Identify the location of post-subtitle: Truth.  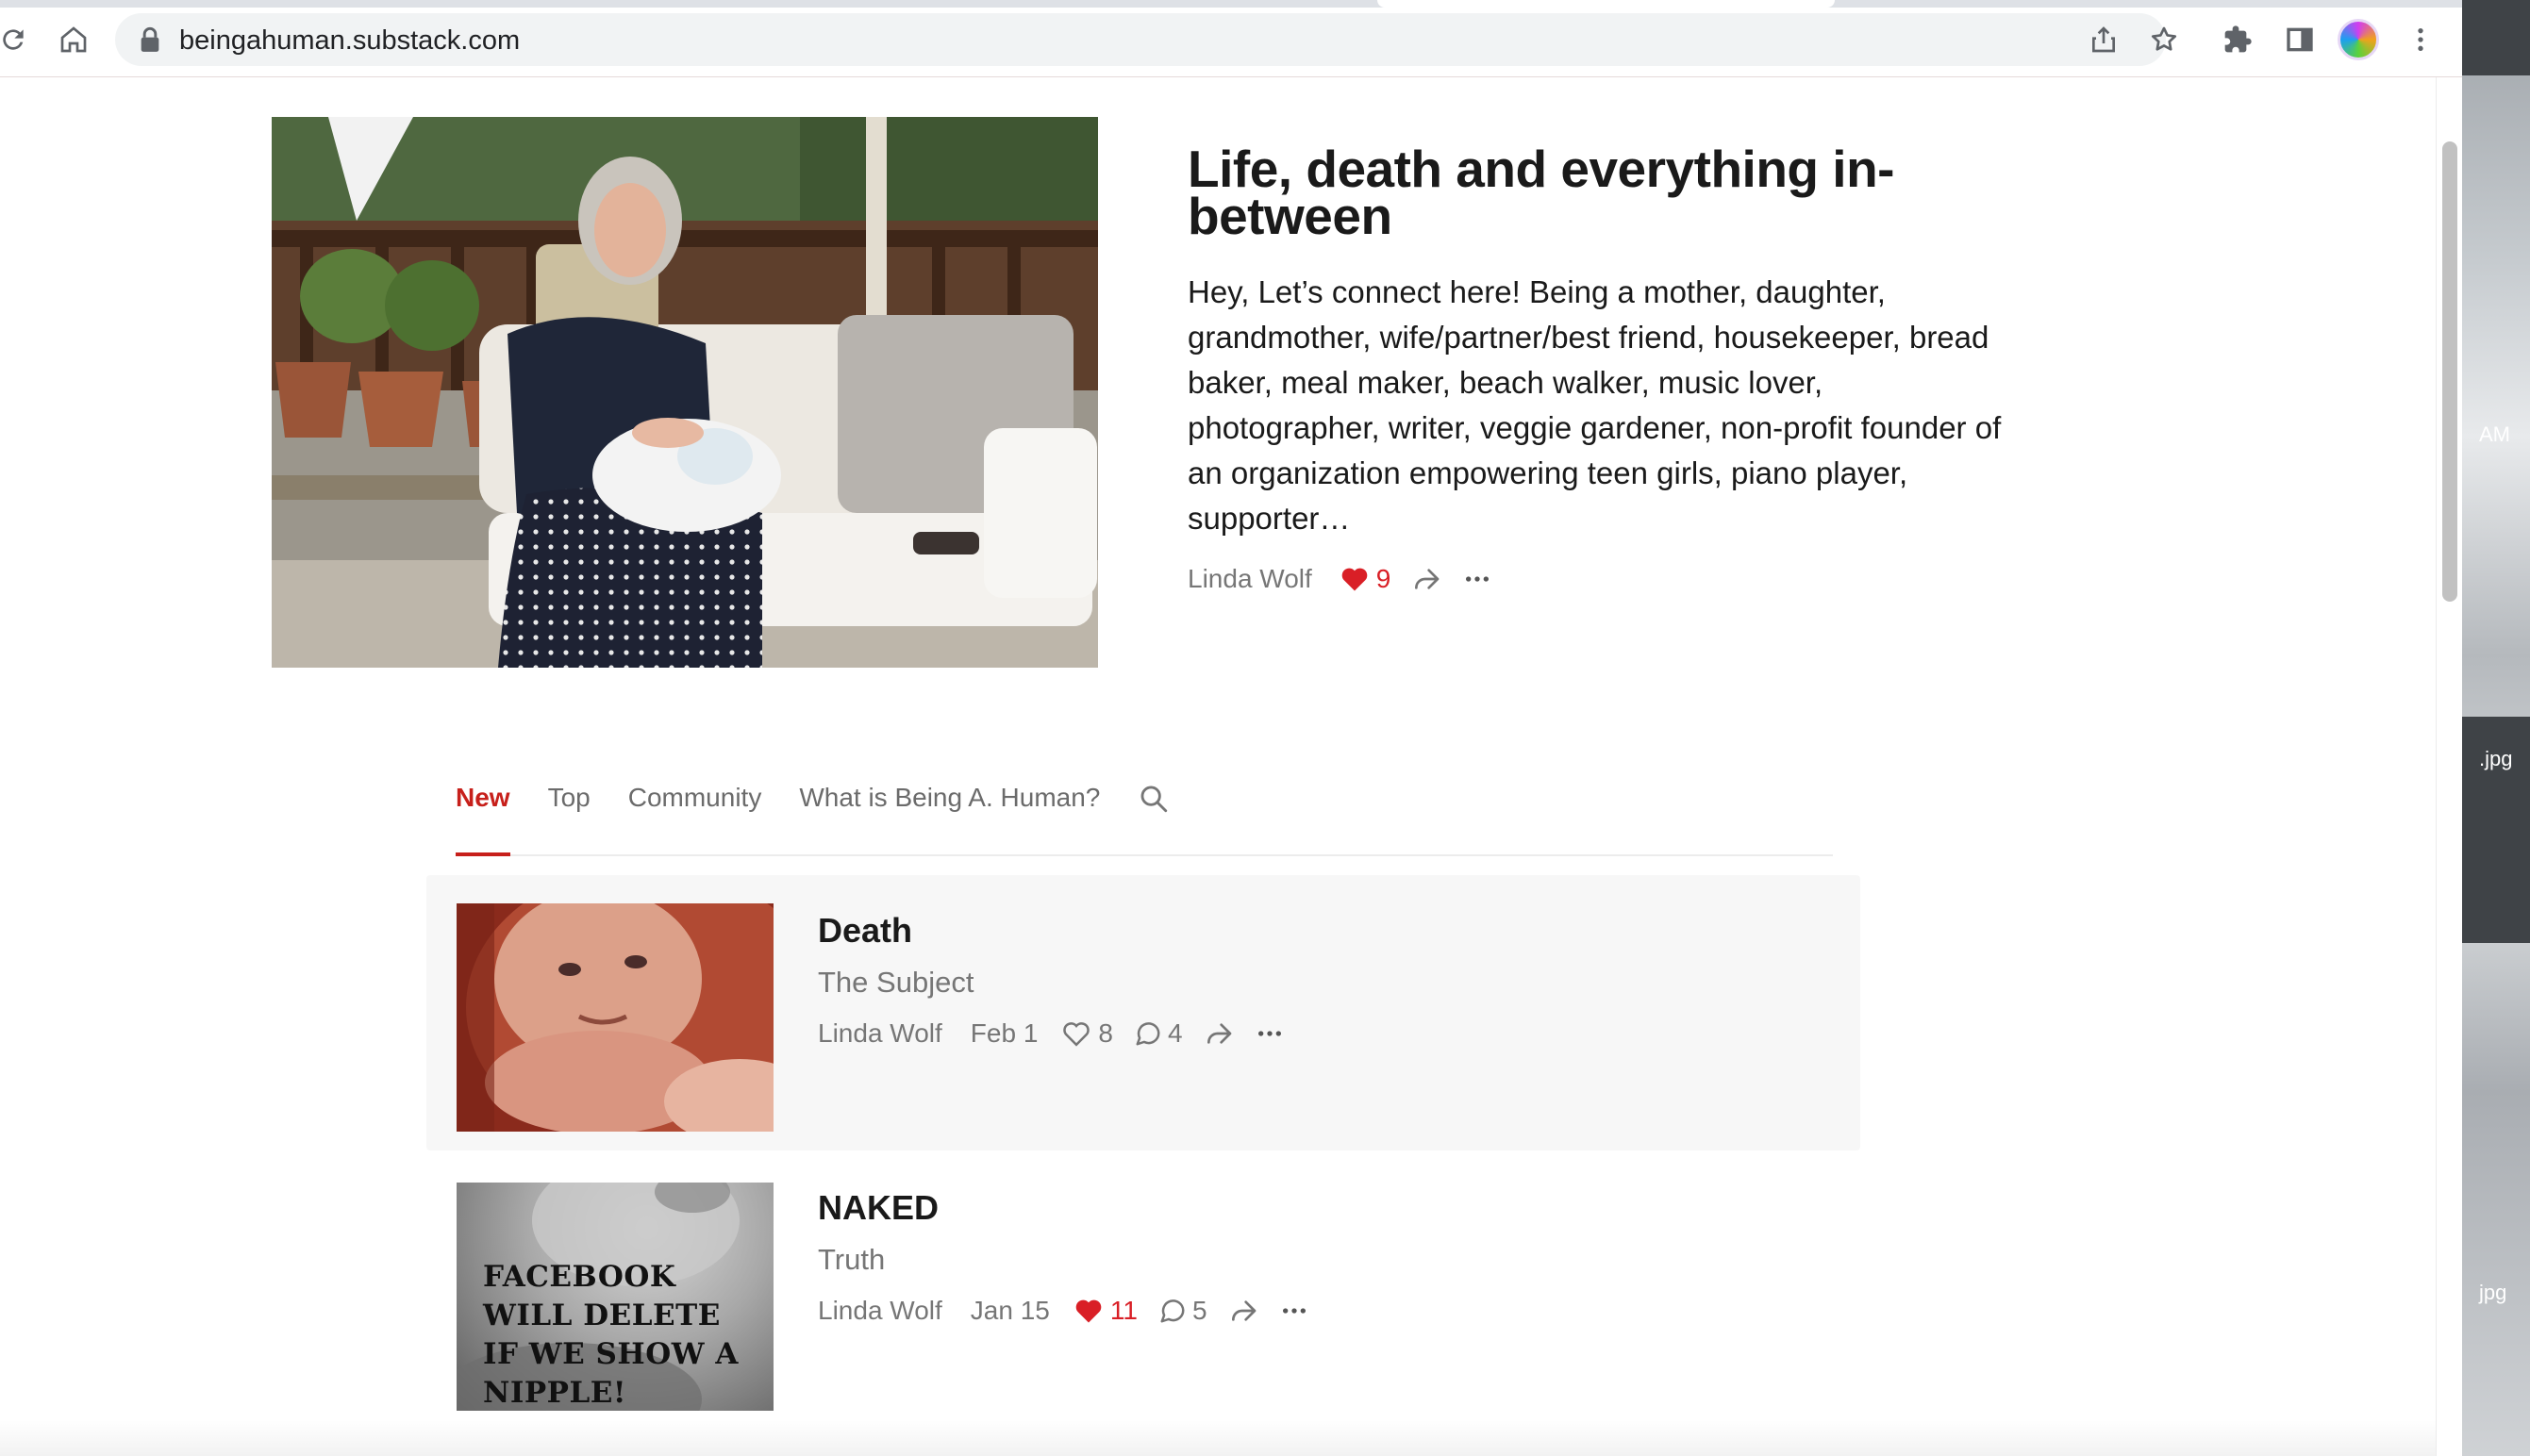
(851, 1260).